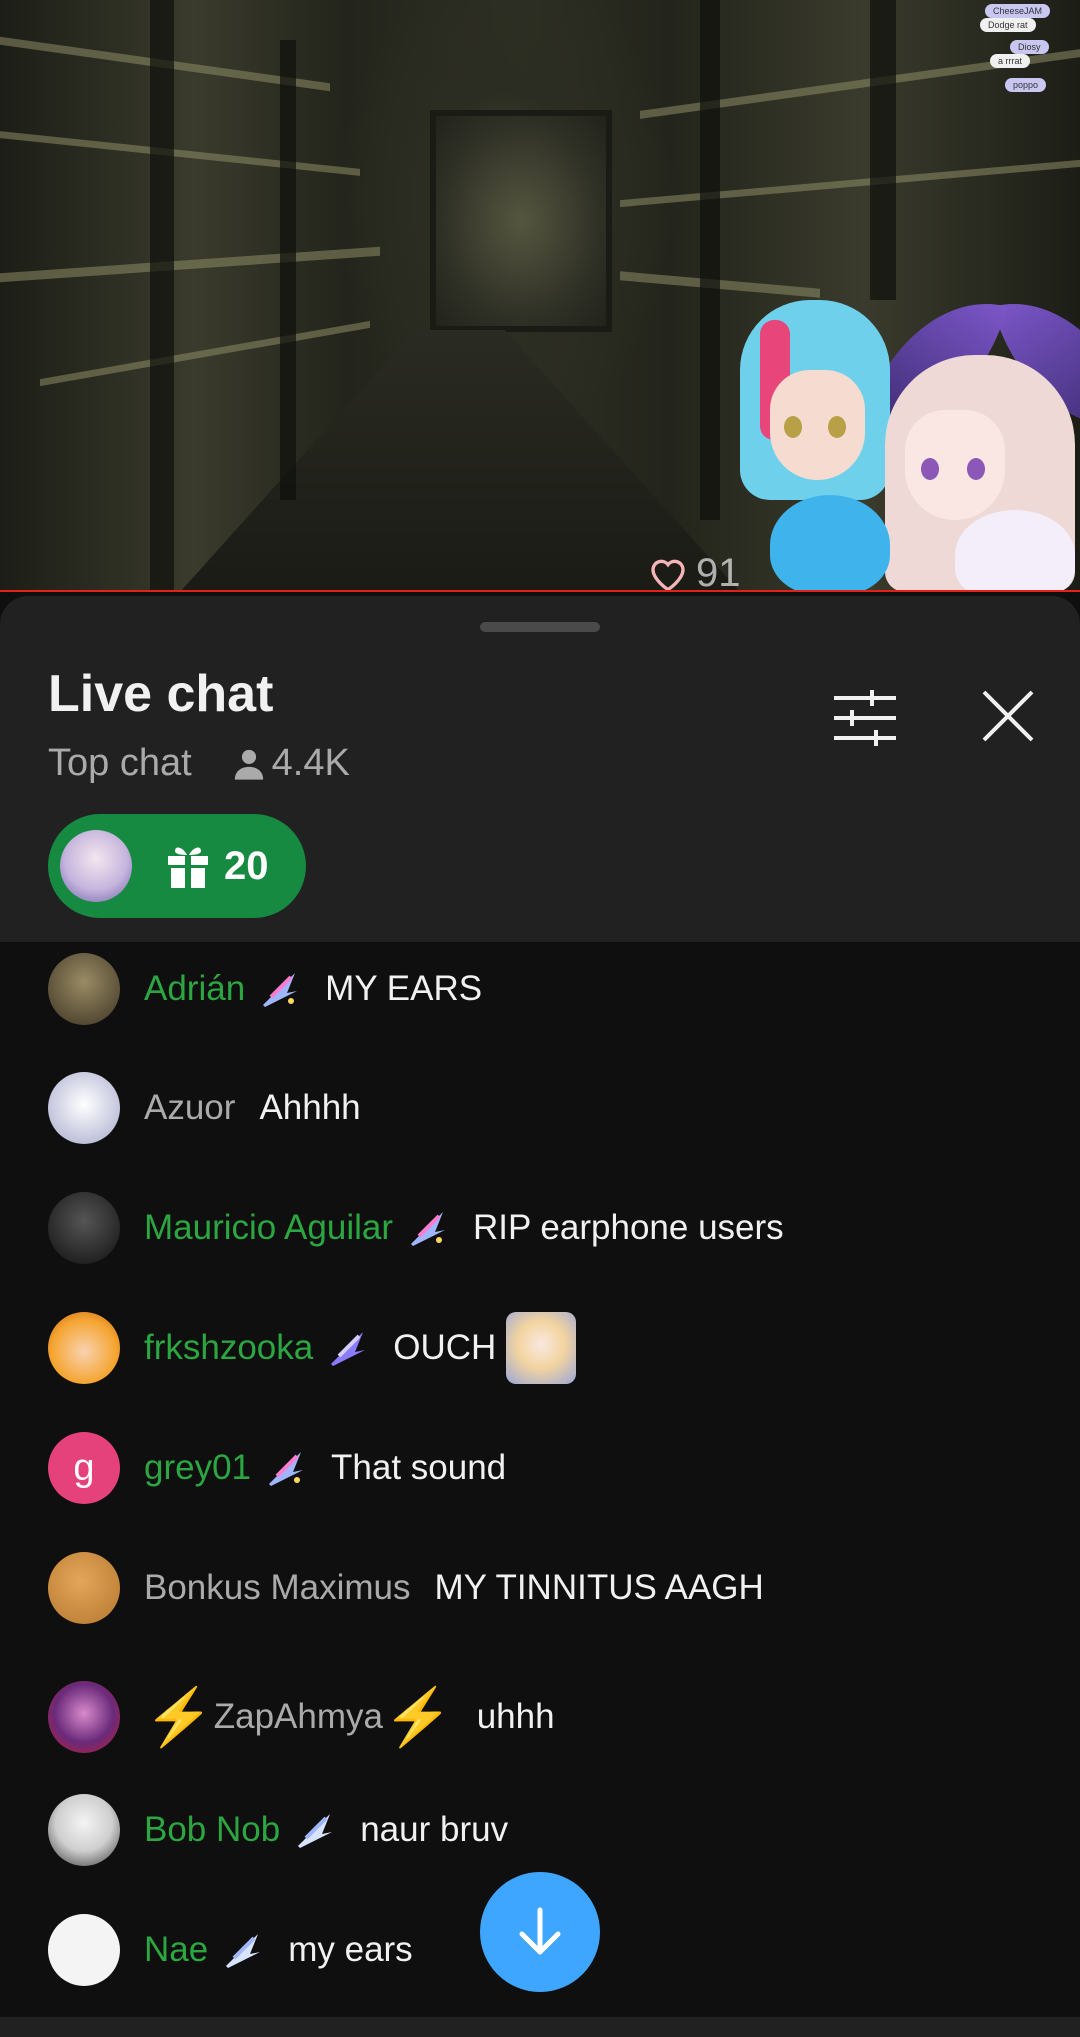 This screenshot has width=1080, height=2037. Describe the element at coordinates (718, 571) in the screenshot. I see `heart-count-value: 91` at that location.